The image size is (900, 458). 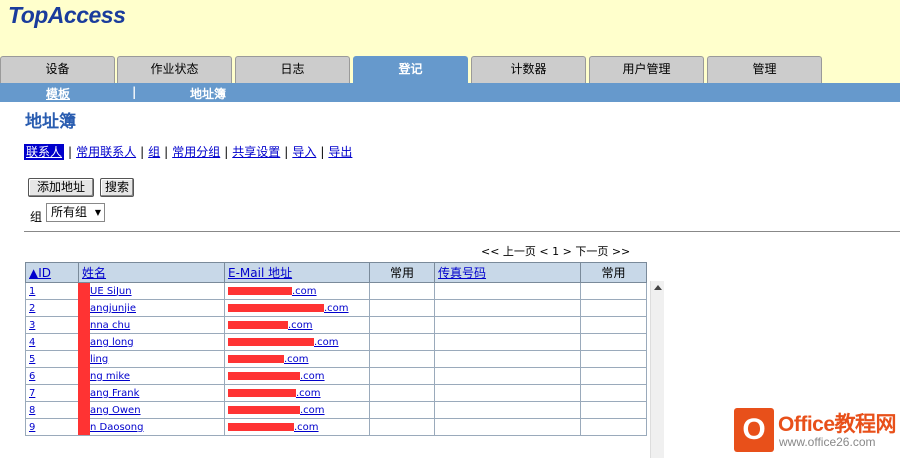 I want to click on row-name-link: ang Frank, so click(x=114, y=393).